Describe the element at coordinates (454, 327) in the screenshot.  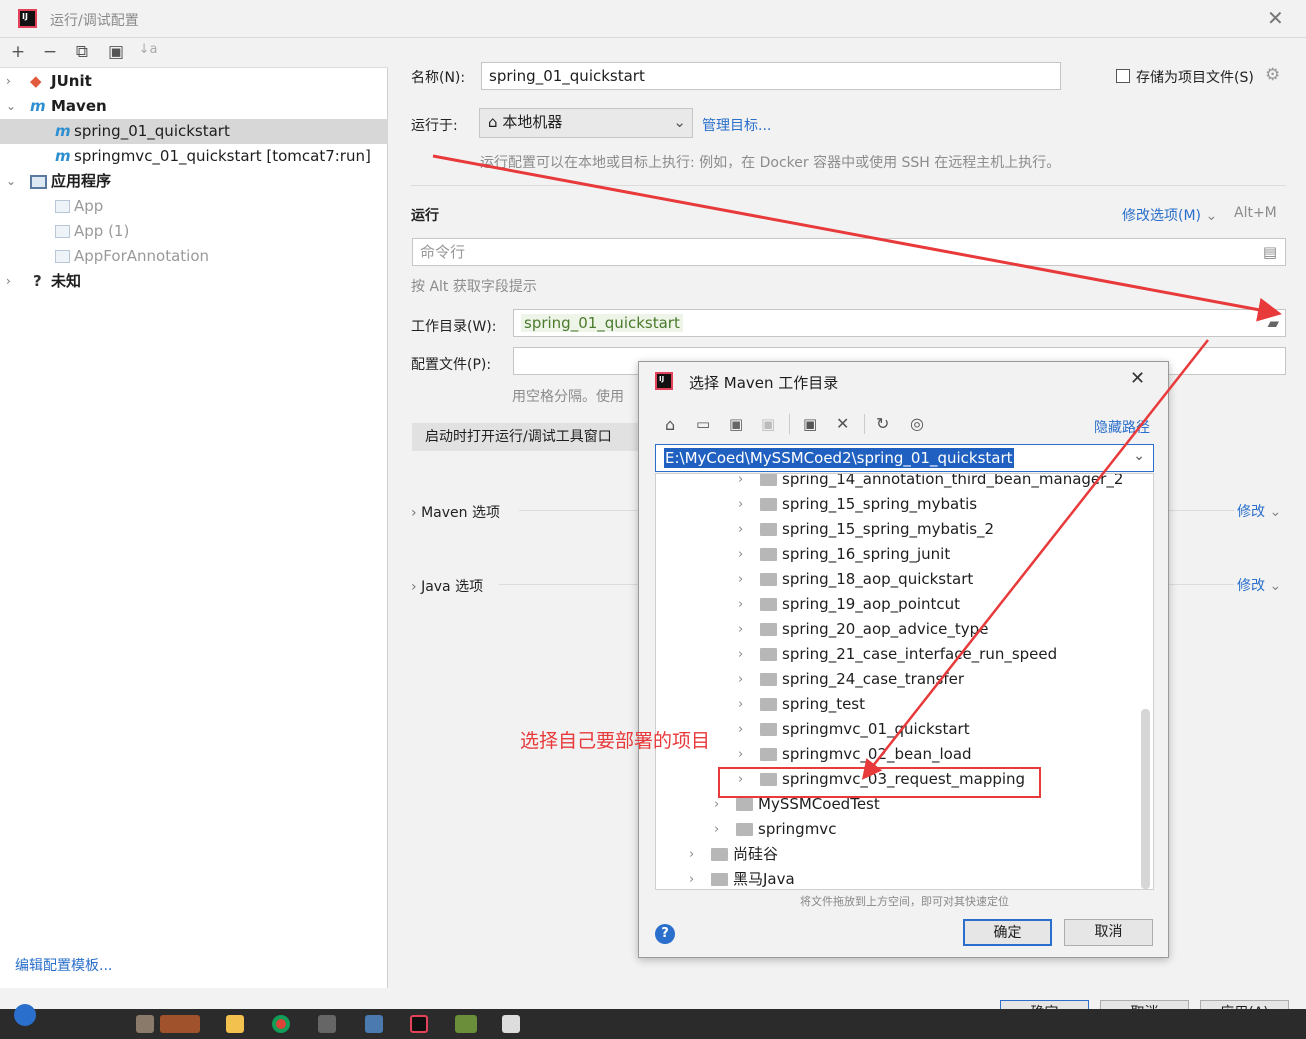
I see `workdir-label: 工作目录(W):` at that location.